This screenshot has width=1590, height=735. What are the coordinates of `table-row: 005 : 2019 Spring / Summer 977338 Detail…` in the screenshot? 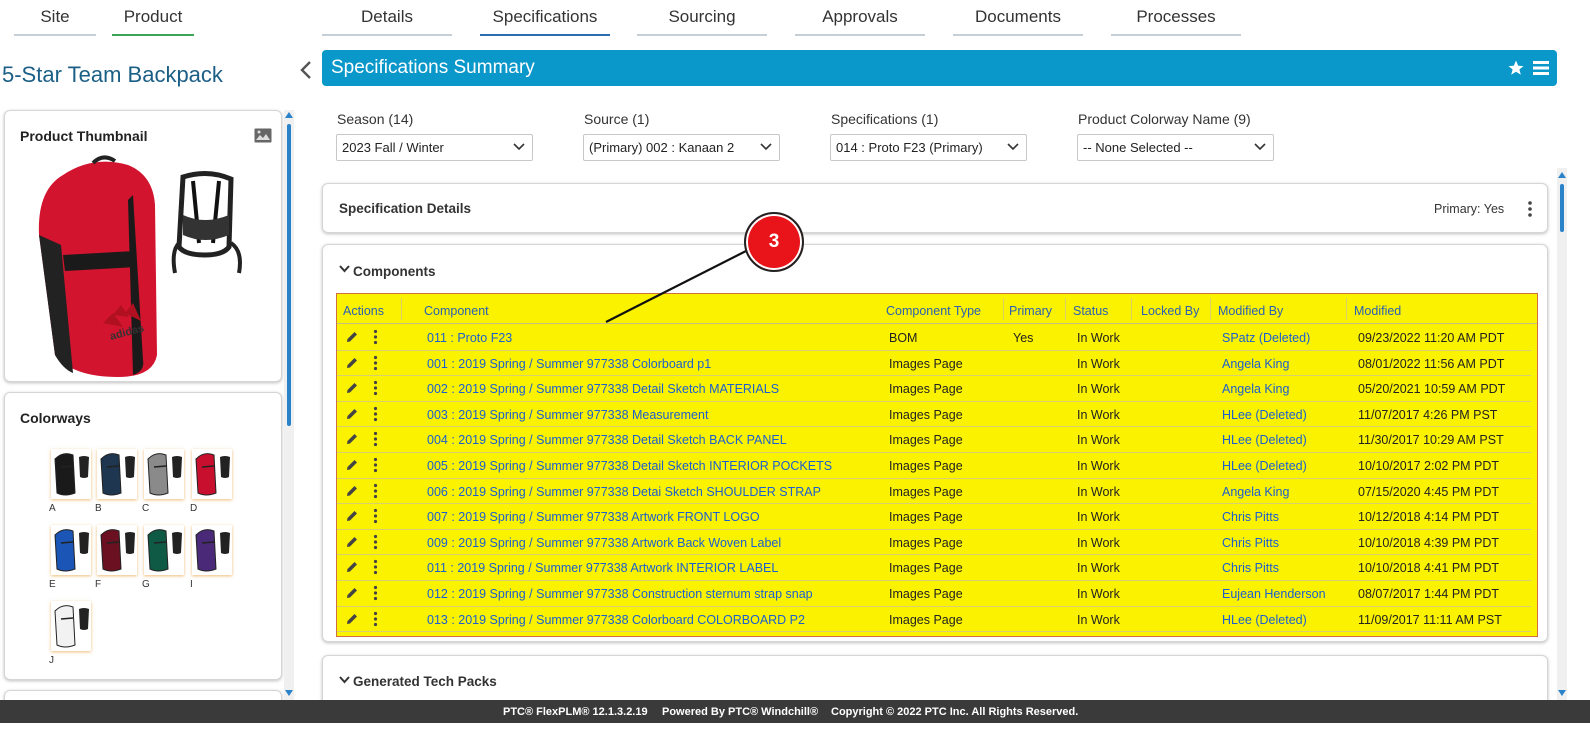 It's located at (934, 466).